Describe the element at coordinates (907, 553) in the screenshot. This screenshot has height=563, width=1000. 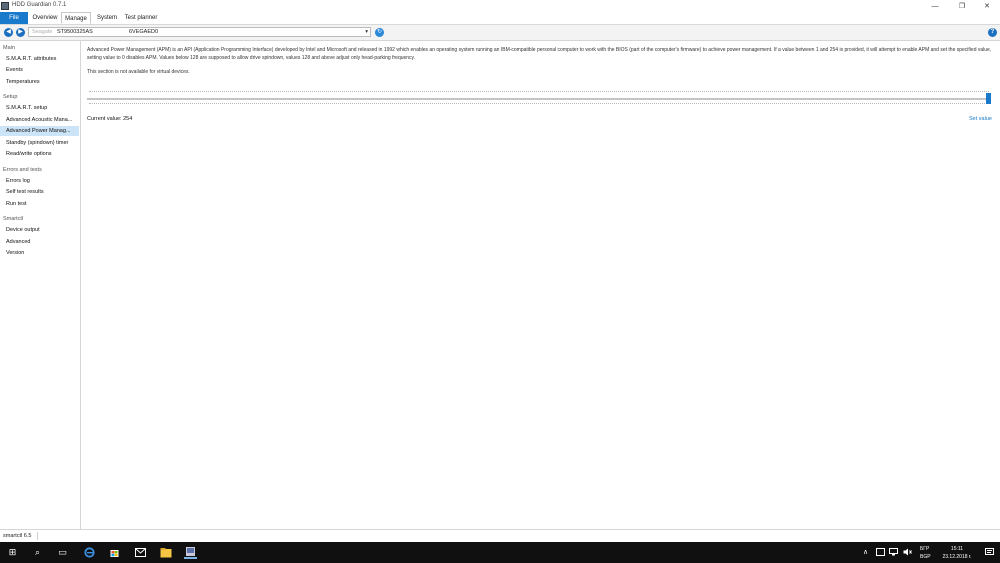
I see `volume-icon` at that location.